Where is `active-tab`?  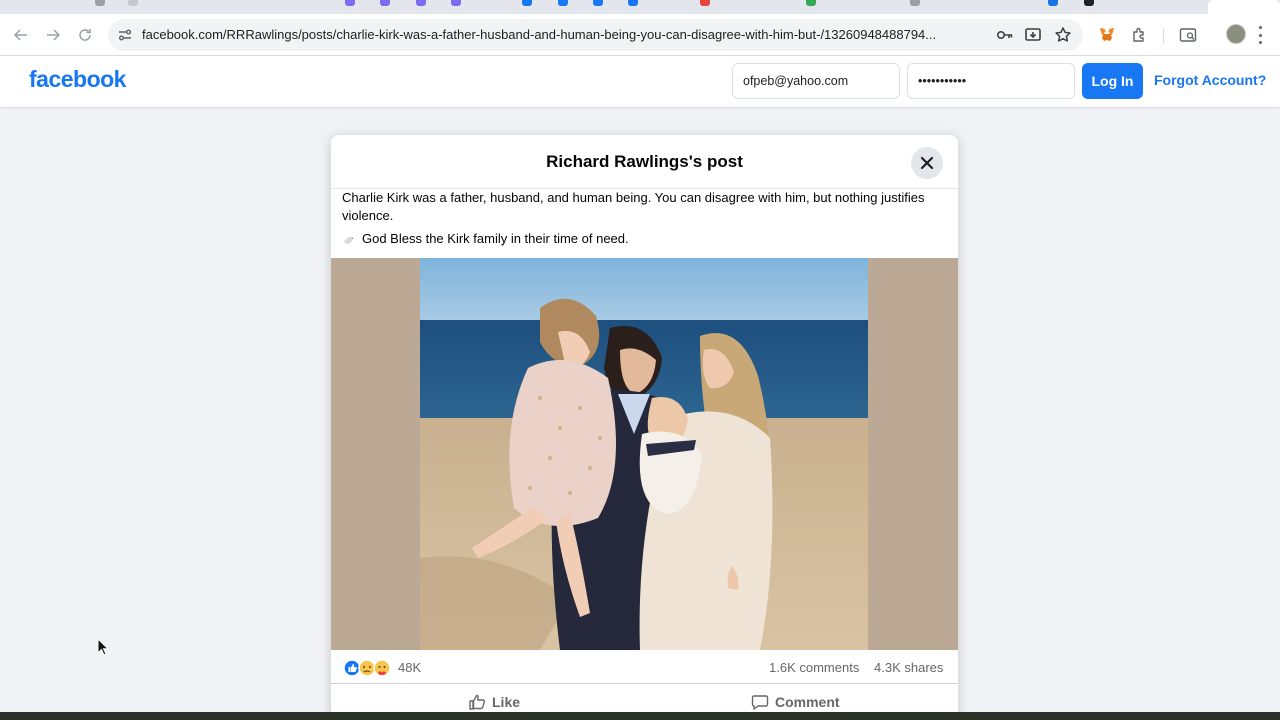 active-tab is located at coordinates (1244, 7).